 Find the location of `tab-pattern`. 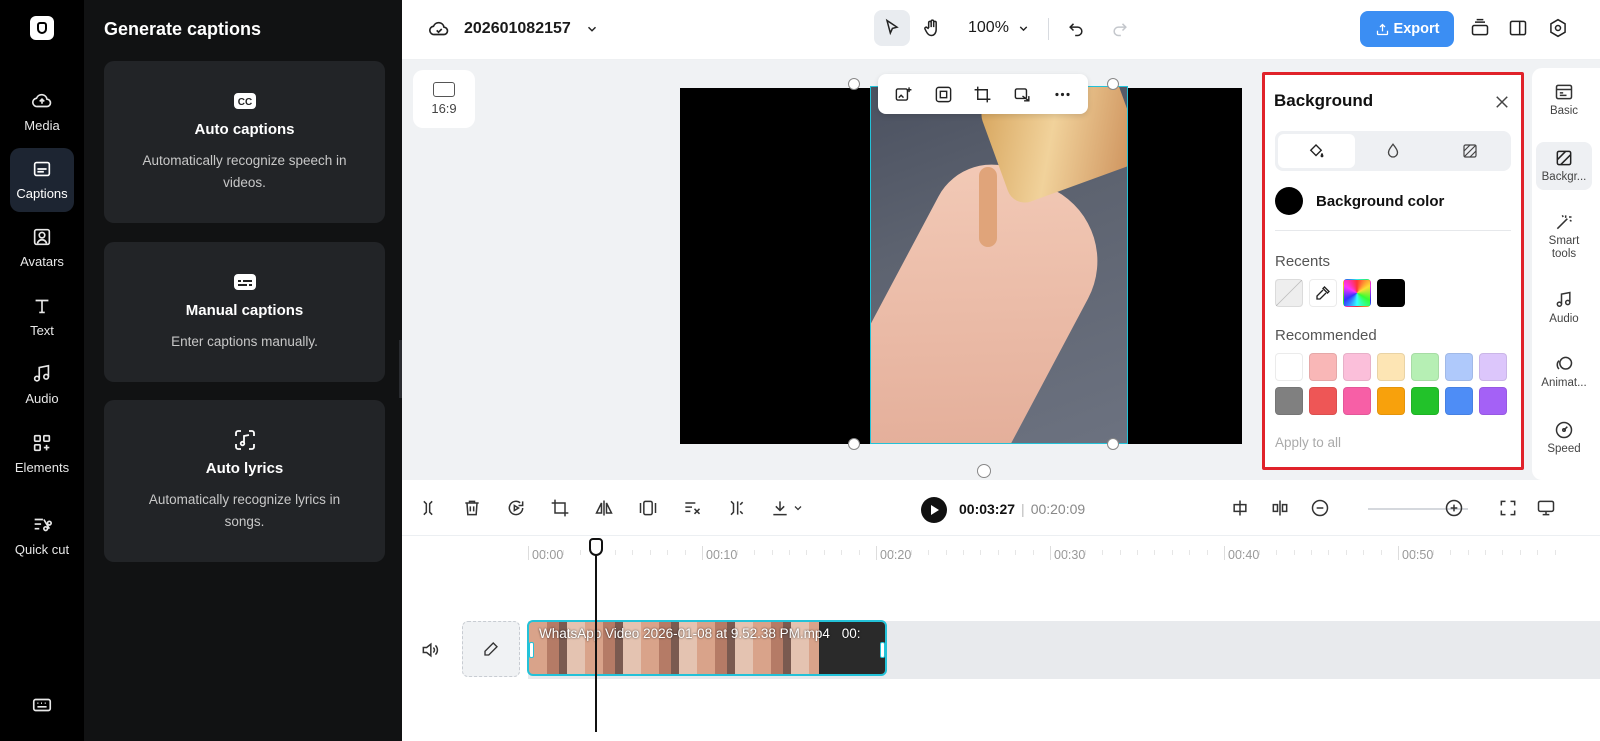

tab-pattern is located at coordinates (1469, 151).